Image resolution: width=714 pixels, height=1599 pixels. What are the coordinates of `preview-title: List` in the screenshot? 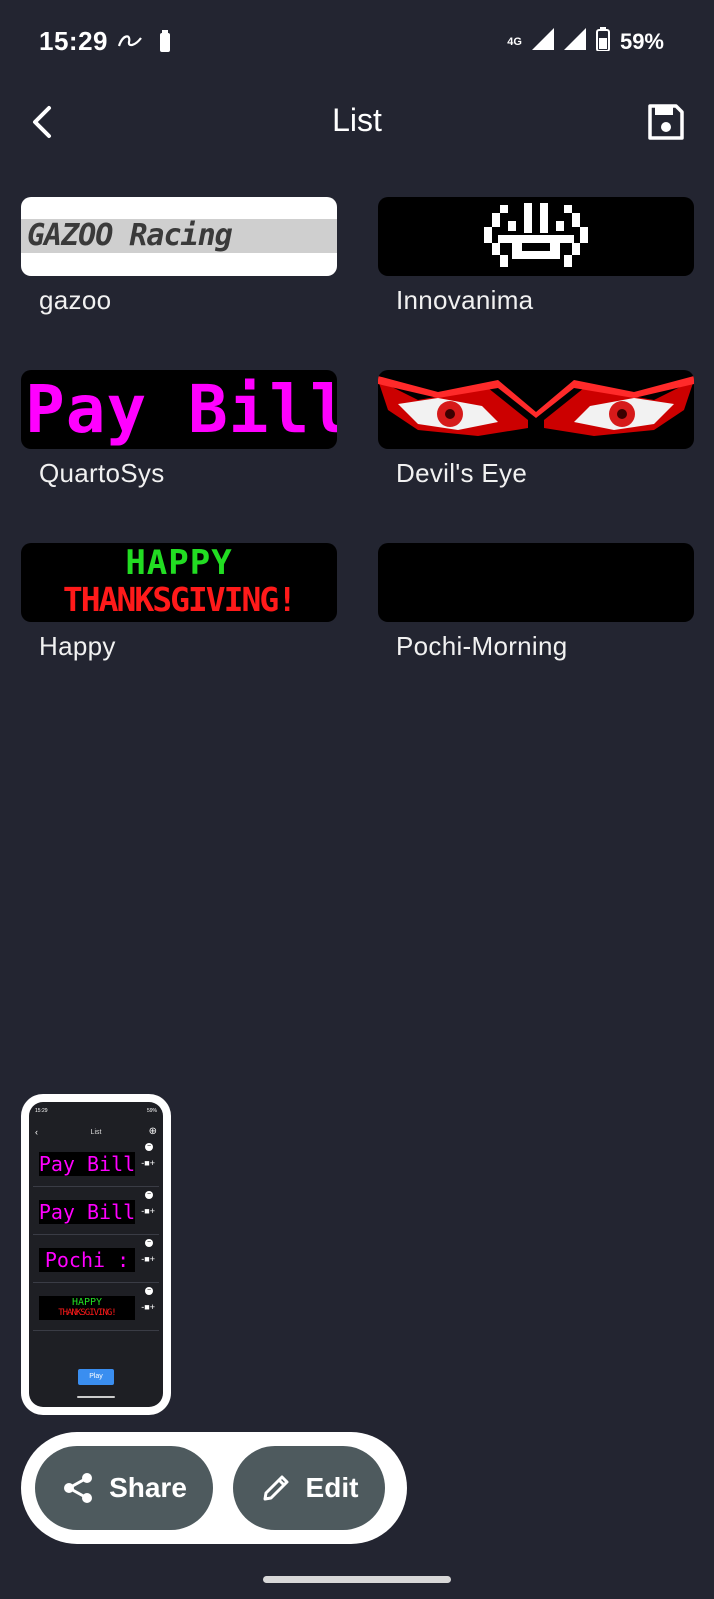 It's located at (96, 1132).